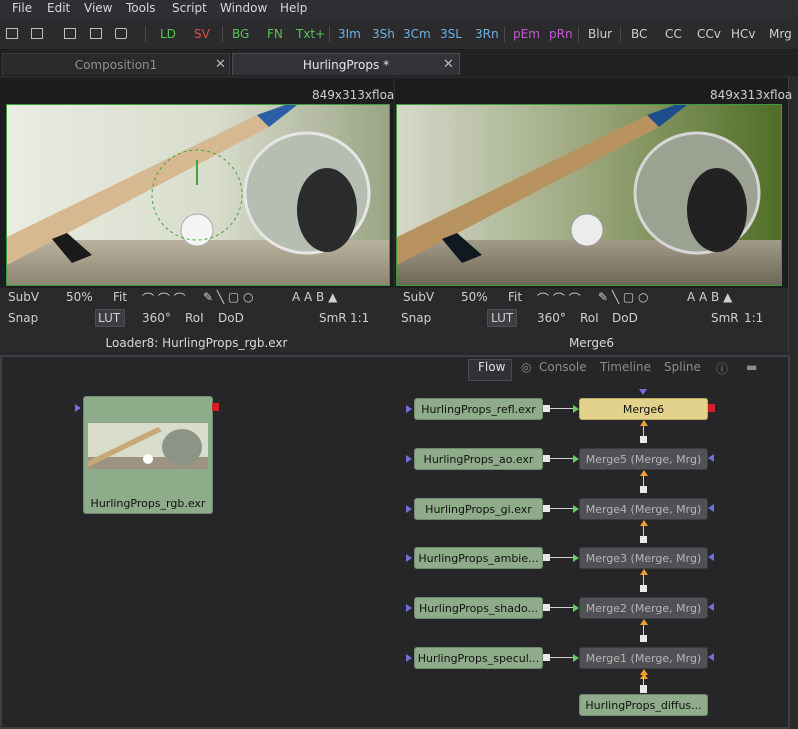 This screenshot has height=729, width=798. What do you see at coordinates (794, 541) in the screenshot?
I see `scroll-strip` at bounding box center [794, 541].